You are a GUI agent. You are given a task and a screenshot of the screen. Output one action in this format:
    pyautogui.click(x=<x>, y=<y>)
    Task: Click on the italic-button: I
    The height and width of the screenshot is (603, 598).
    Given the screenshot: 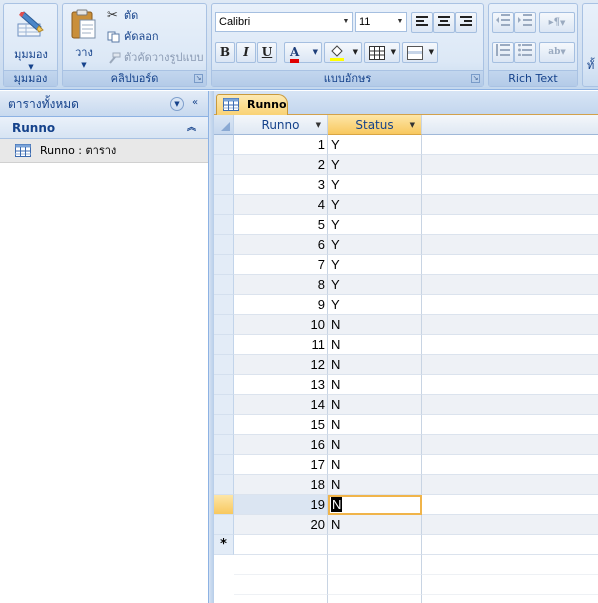 What is the action you would take?
    pyautogui.click(x=246, y=52)
    